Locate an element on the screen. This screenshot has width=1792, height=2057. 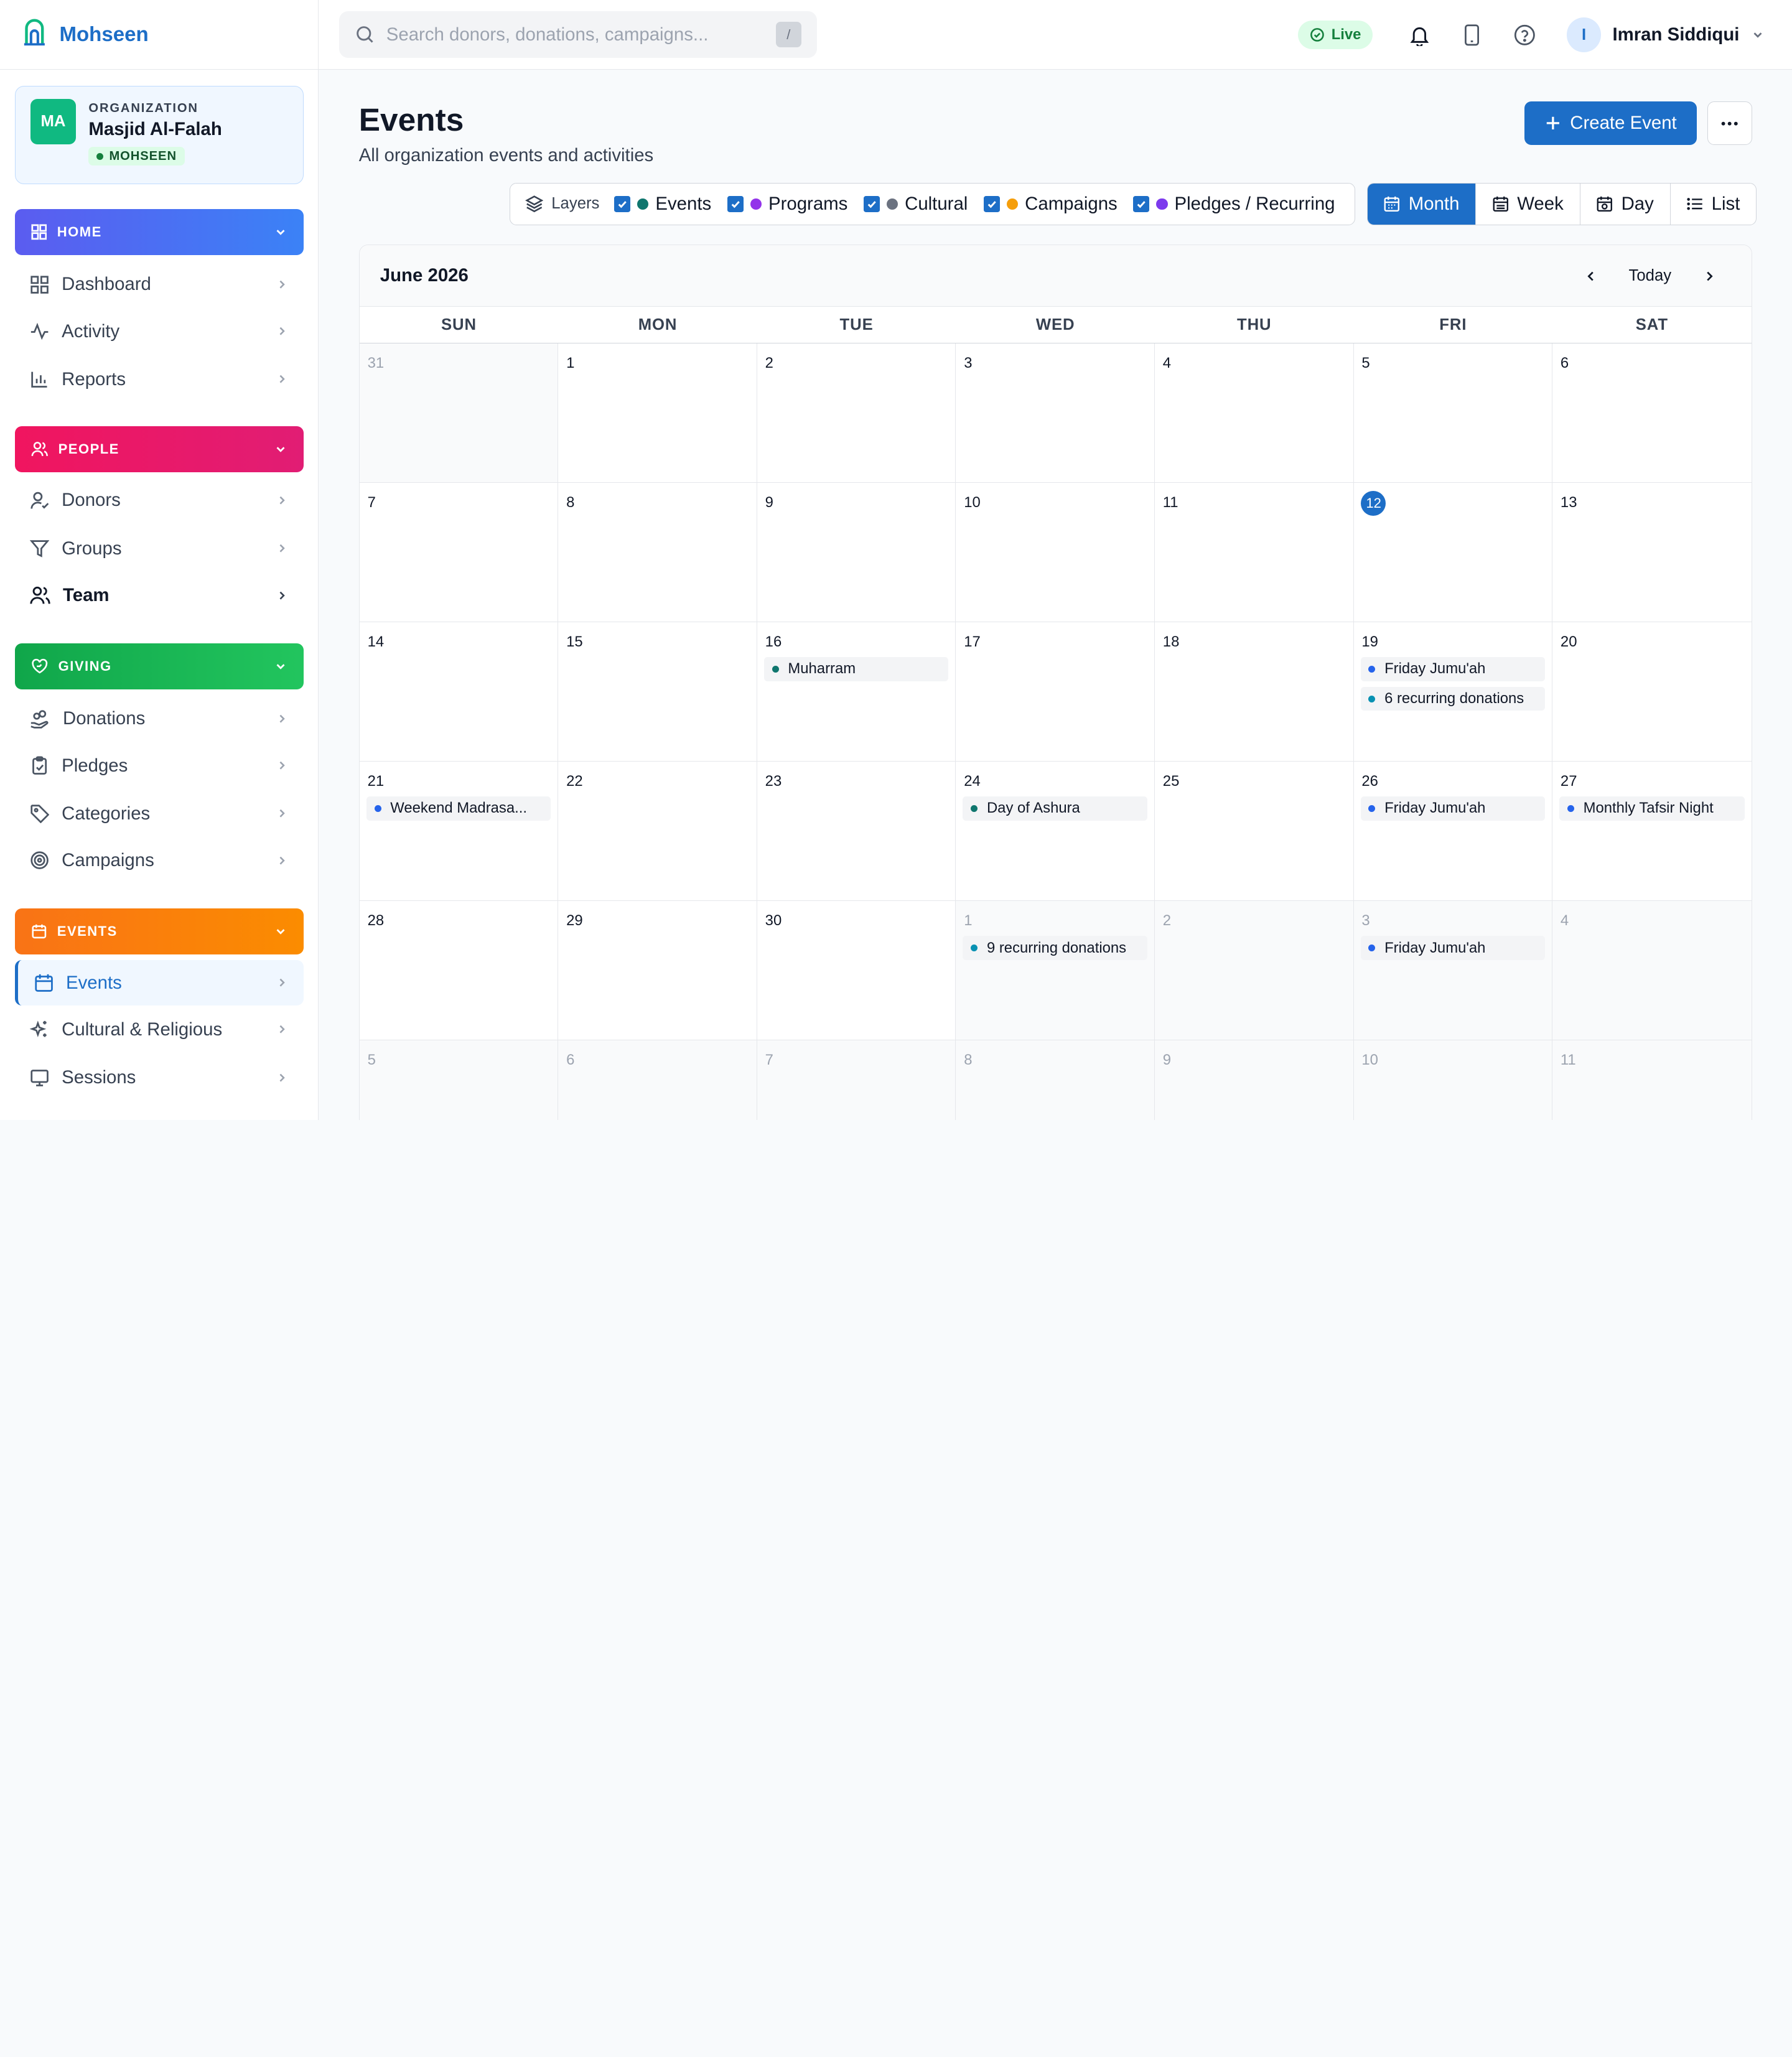
section-giving: GIVING is located at coordinates (159, 666).